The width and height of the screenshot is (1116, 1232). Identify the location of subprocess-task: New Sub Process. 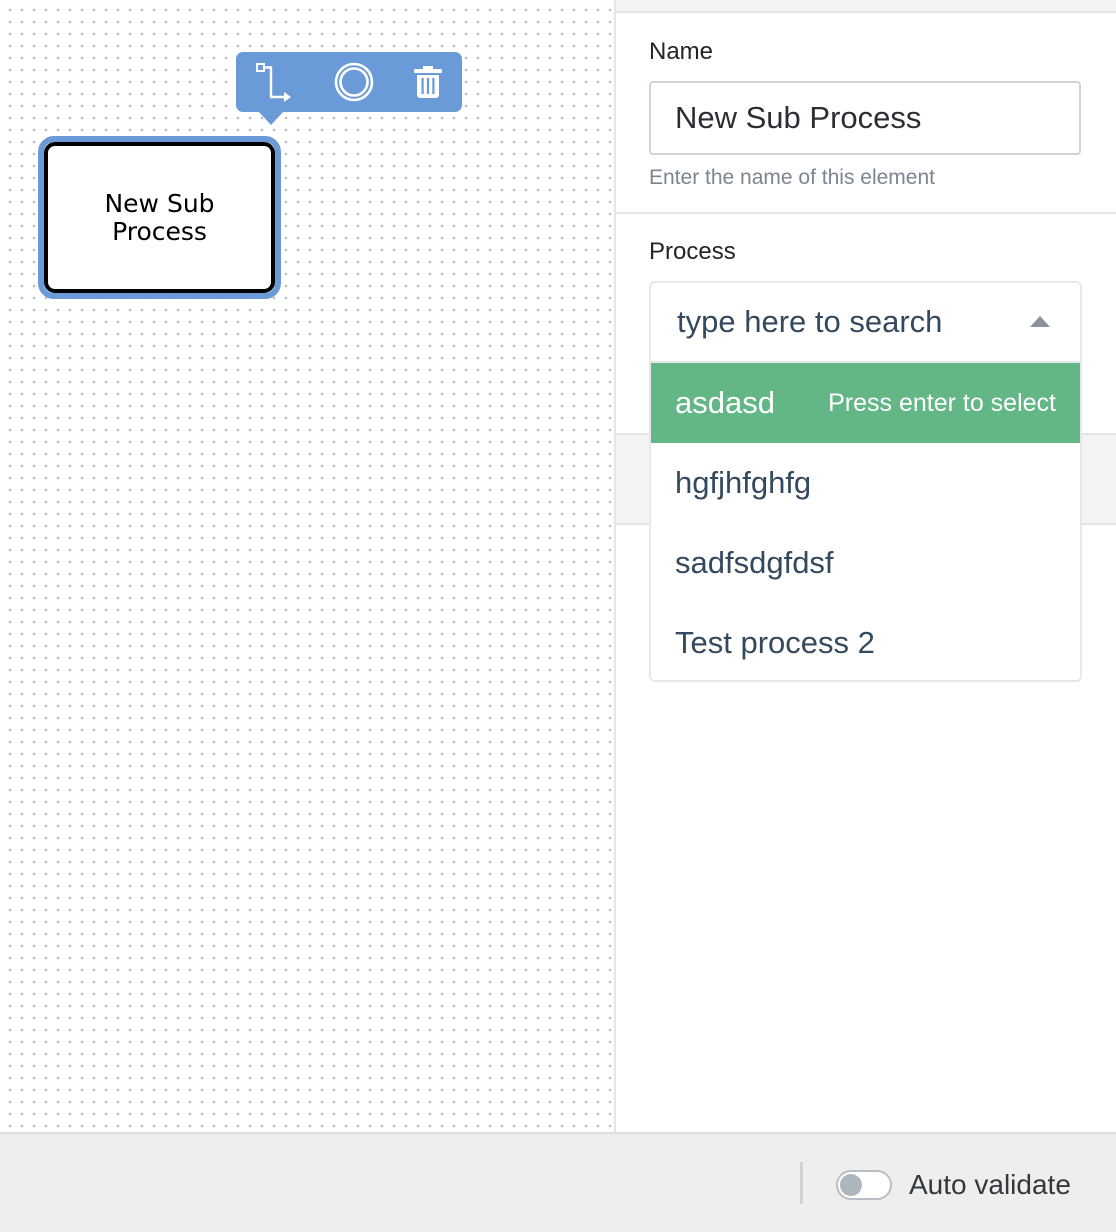
(159, 217).